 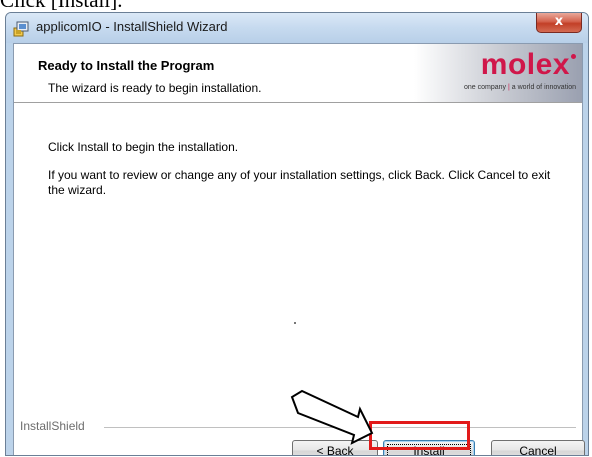 I want to click on cancel-button: Cancel, so click(x=538, y=448).